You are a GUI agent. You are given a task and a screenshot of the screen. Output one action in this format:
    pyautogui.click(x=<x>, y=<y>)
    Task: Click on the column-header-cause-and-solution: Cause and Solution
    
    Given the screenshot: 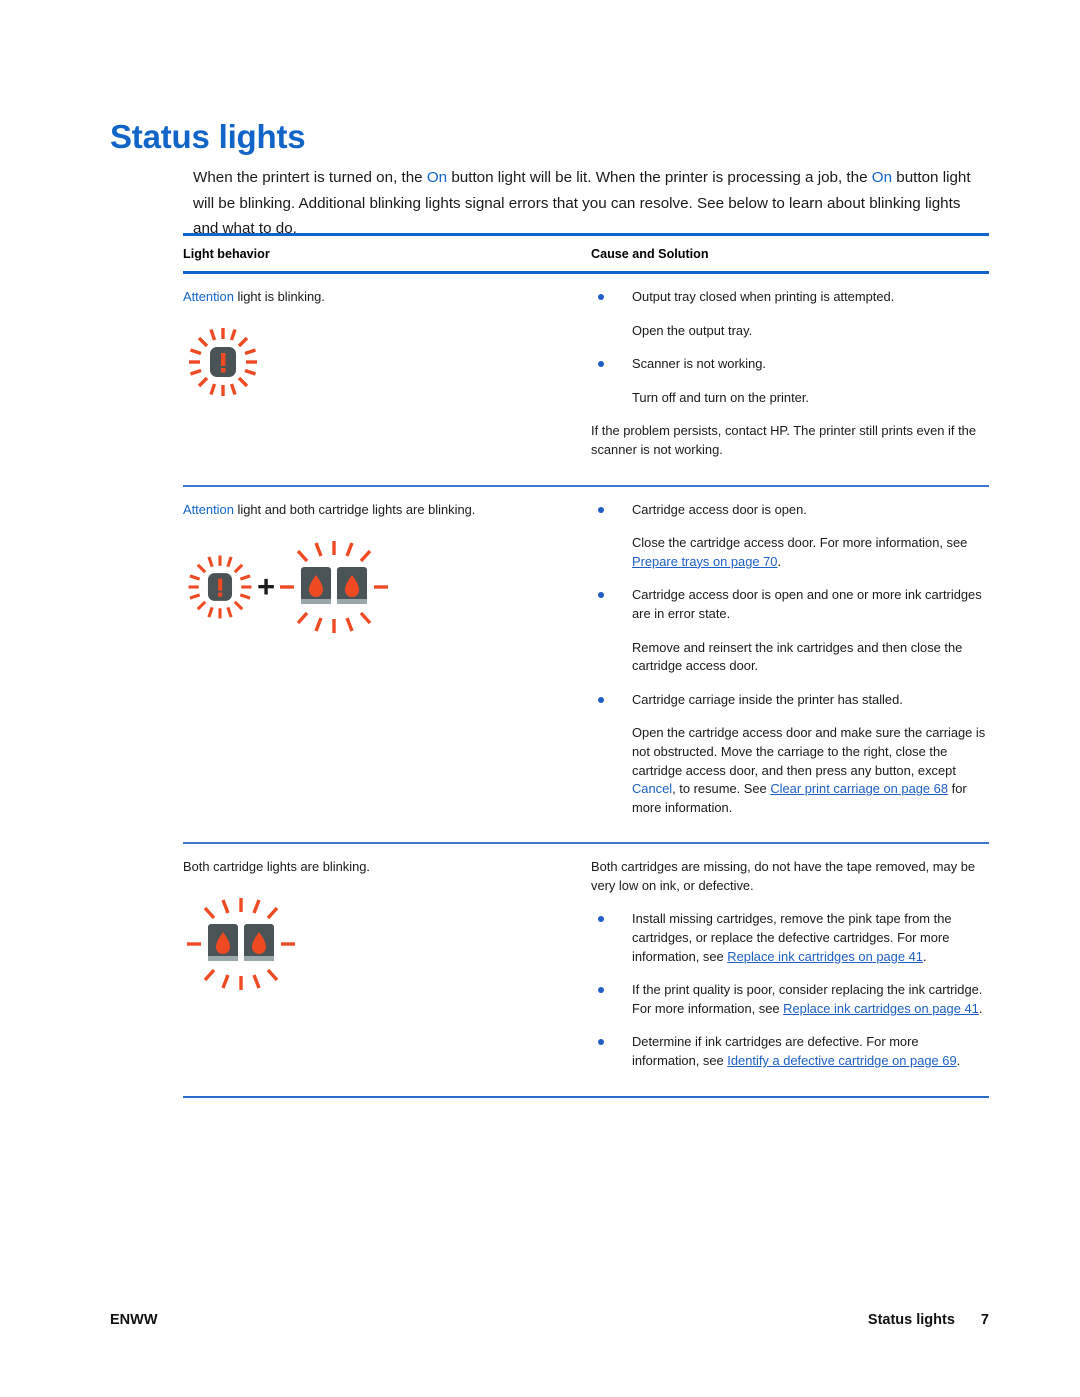 What is the action you would take?
    pyautogui.click(x=650, y=254)
    